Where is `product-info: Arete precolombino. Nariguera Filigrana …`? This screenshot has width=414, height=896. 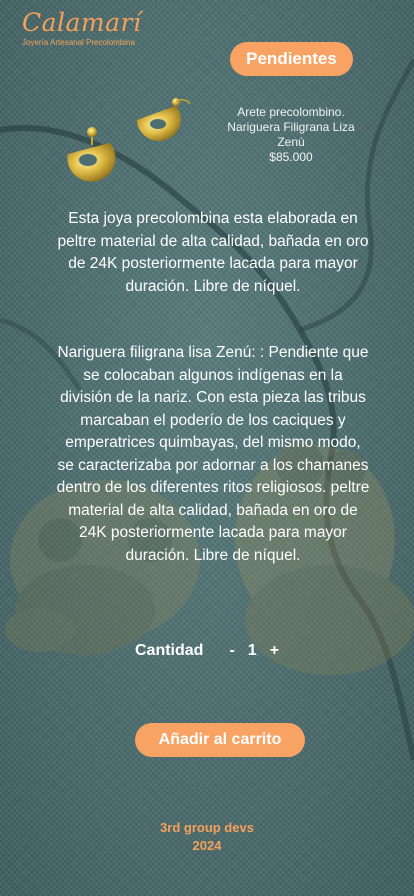
product-info: Arete precolombino. Nariguera Filigrana … is located at coordinates (291, 135).